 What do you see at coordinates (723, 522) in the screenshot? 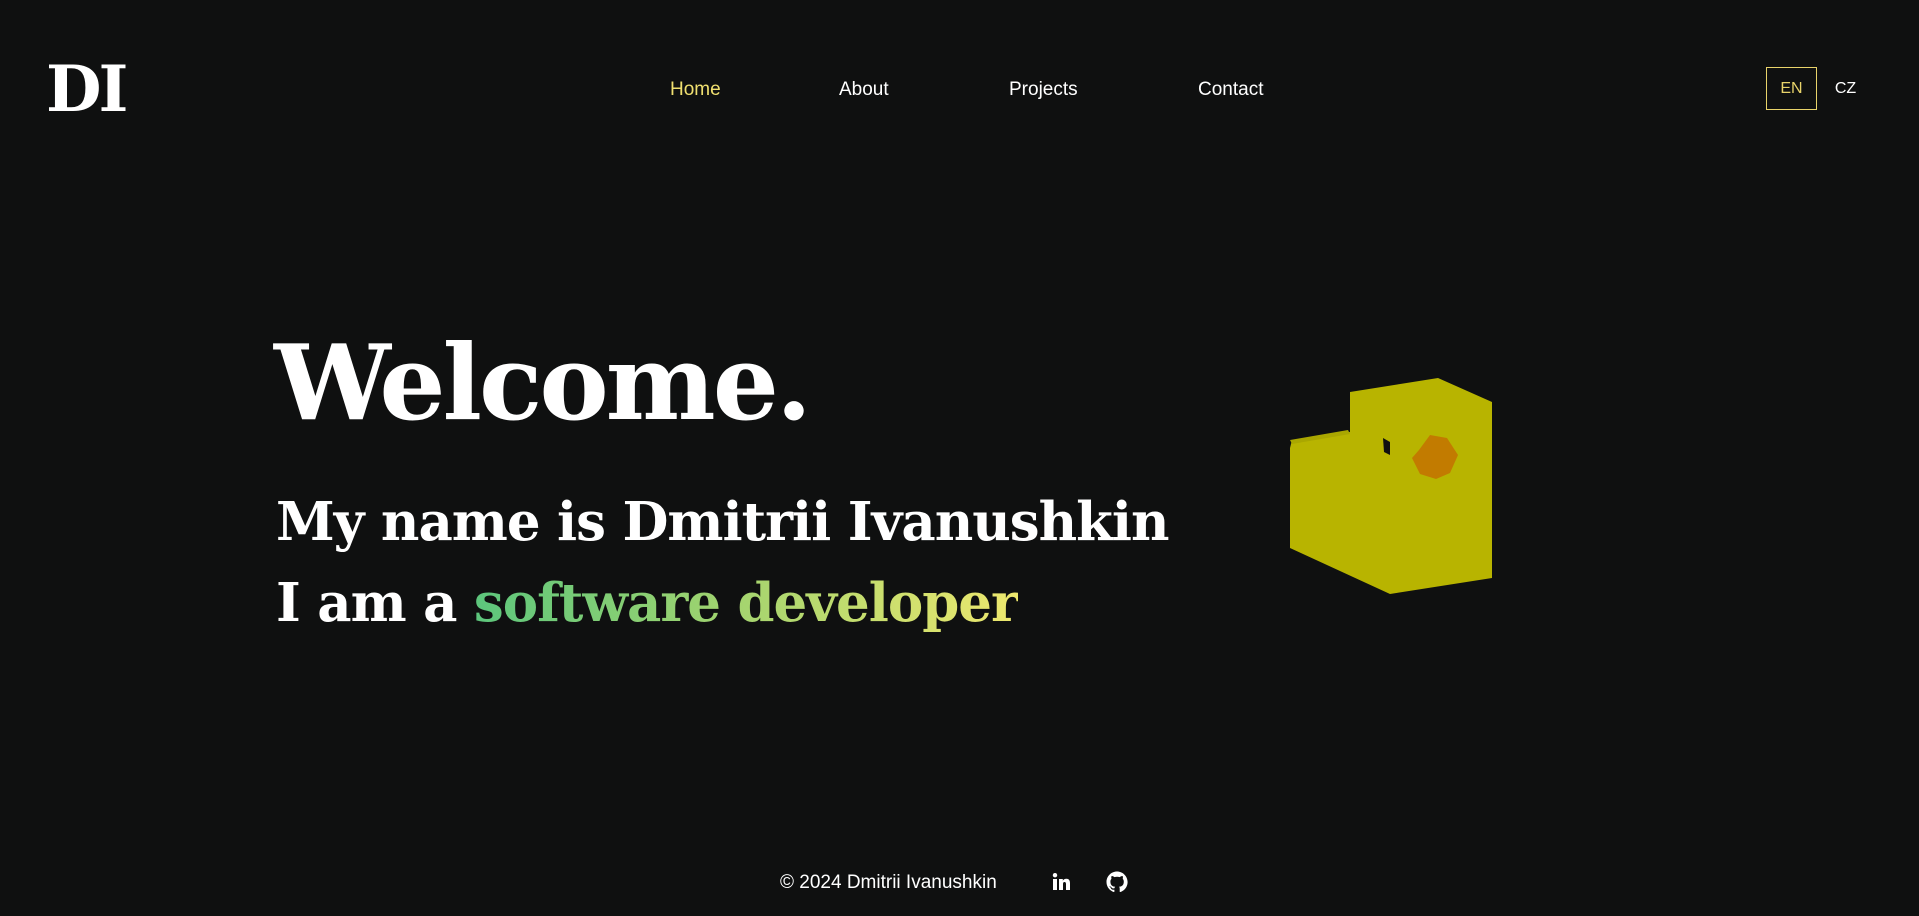
I see `hero-name-line: My name is Dmitrii Ivanushkin` at bounding box center [723, 522].